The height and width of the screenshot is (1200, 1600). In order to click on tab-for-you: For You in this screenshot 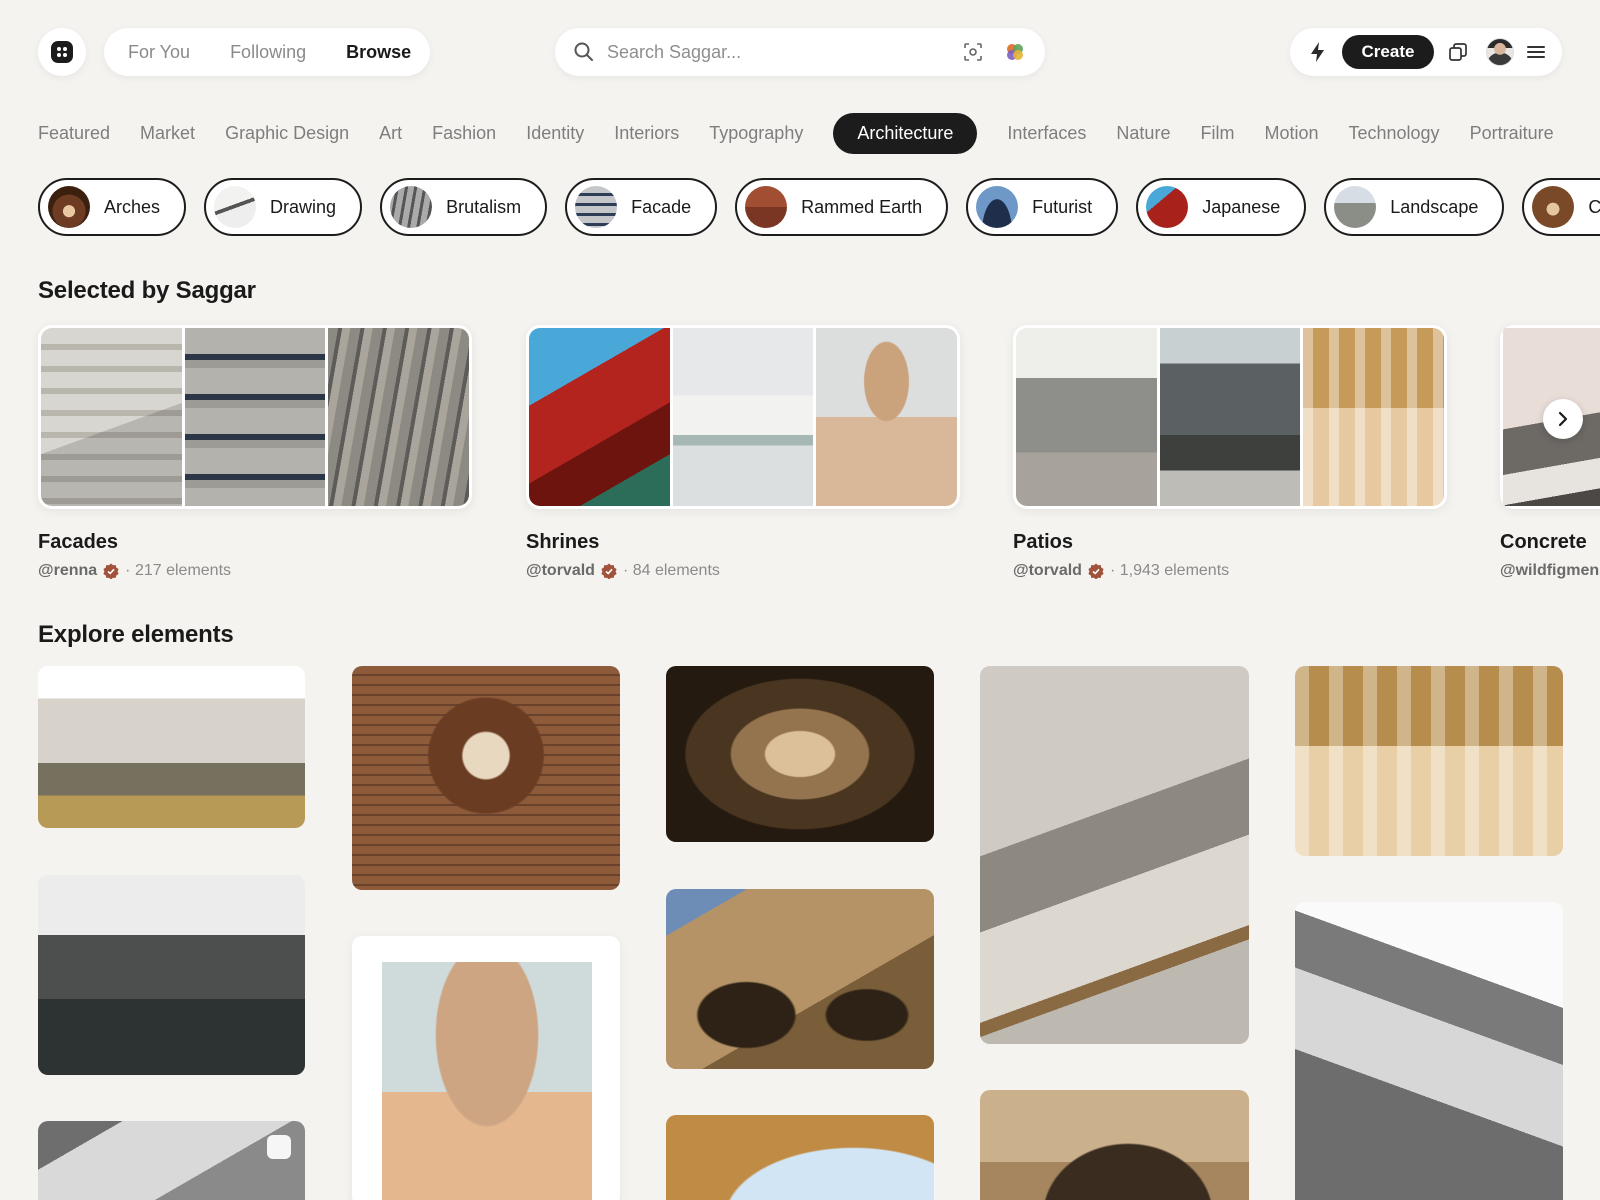, I will do `click(159, 52)`.